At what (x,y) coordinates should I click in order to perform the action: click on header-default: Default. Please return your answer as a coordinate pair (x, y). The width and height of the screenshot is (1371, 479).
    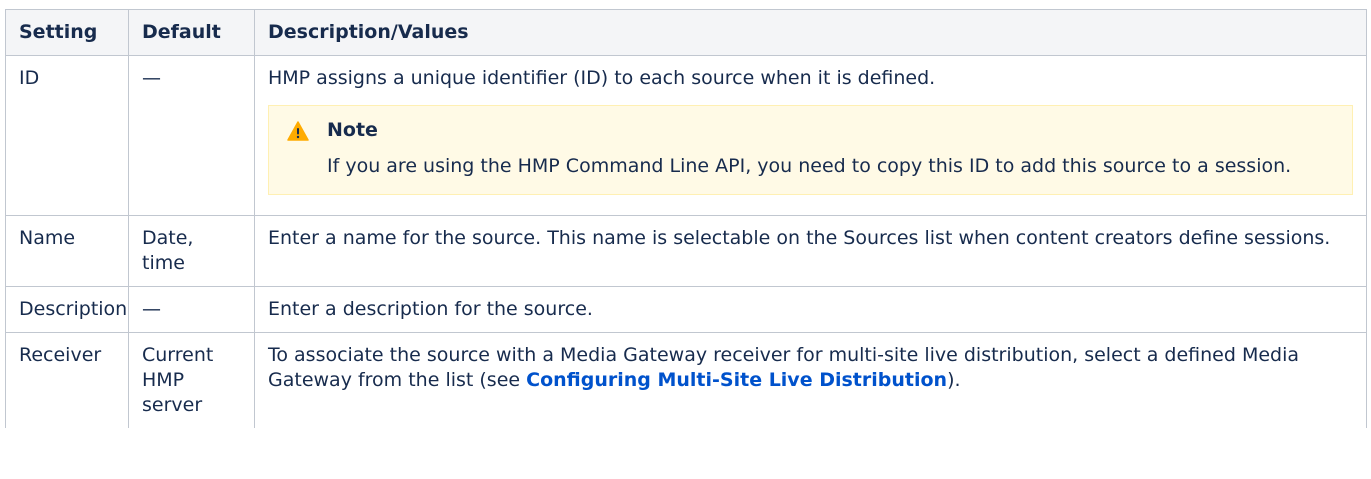
    Looking at the image, I should click on (191, 32).